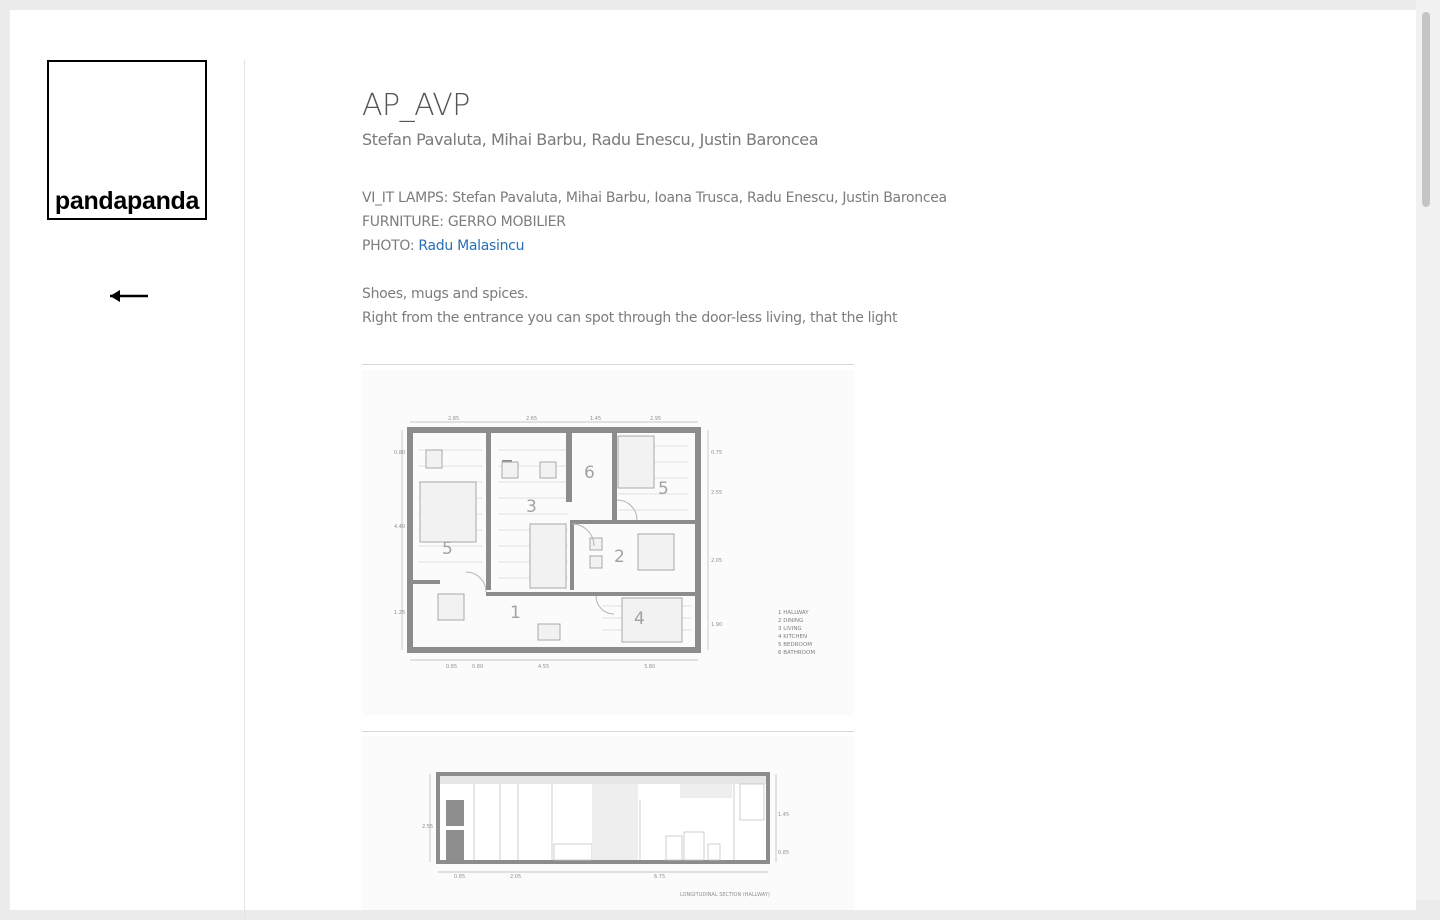  I want to click on room-number-1: 1, so click(515, 613).